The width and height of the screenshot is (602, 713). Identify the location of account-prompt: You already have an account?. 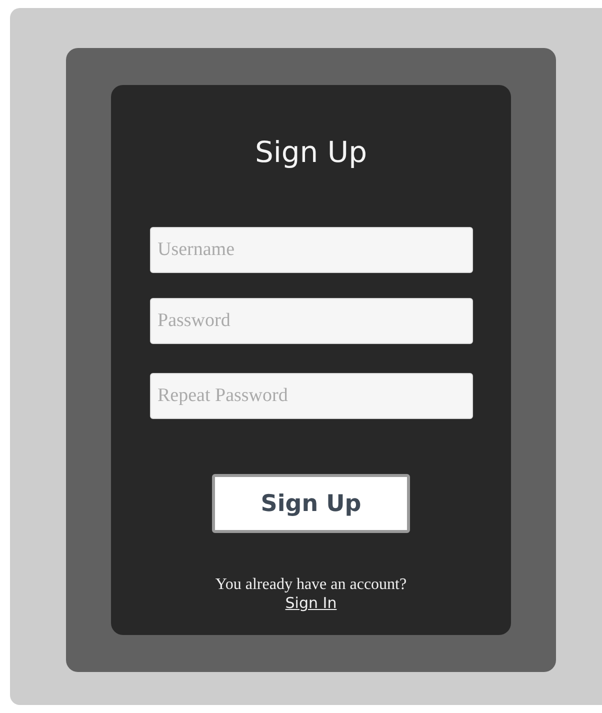
(311, 584).